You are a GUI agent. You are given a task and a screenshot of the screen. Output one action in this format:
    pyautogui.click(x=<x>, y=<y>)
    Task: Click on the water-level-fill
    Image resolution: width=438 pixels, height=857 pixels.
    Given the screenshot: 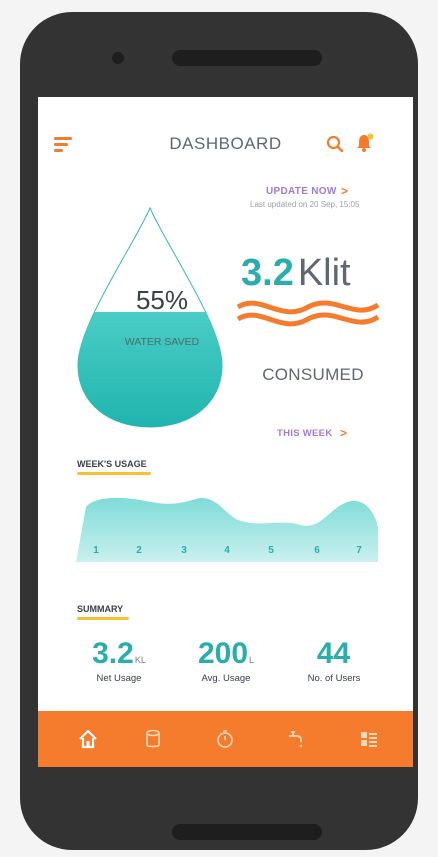 What is the action you would take?
    pyautogui.click(x=150, y=369)
    